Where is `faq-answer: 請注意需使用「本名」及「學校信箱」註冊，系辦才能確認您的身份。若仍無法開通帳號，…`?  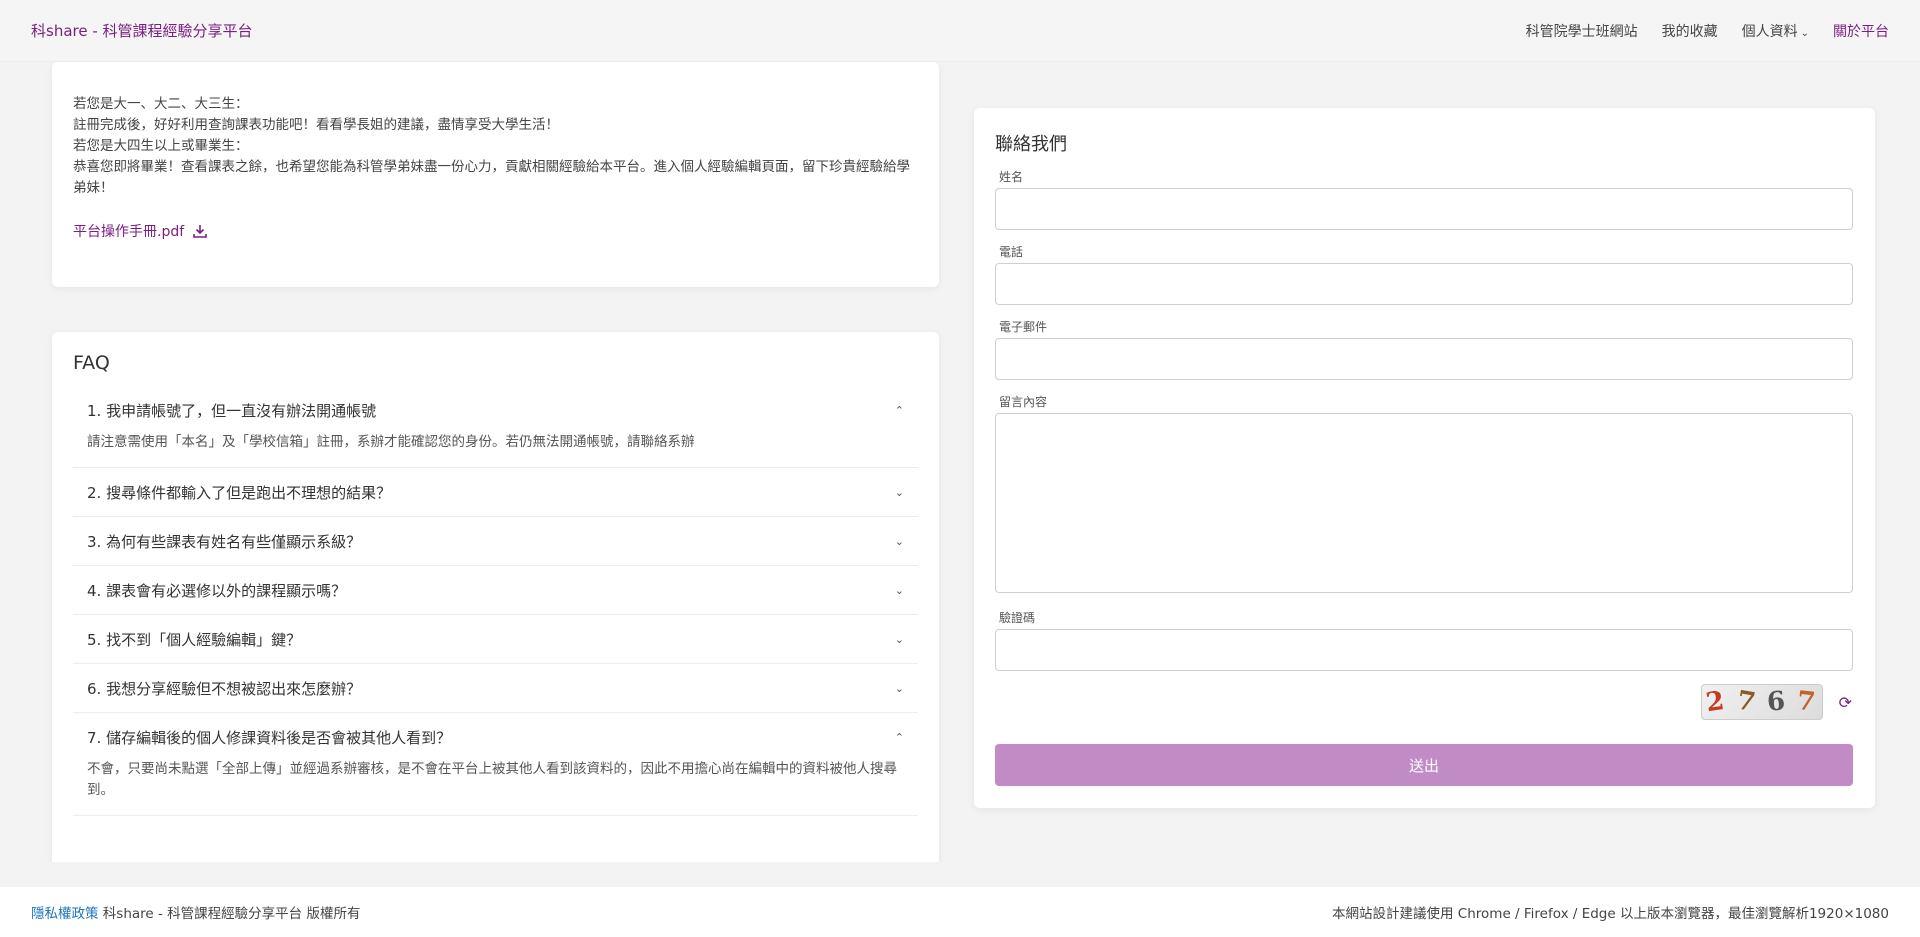 faq-answer: 請注意需使用「本名」及「學校信箱」註冊，系辦才能確認您的身份。若仍無法開通帳號，… is located at coordinates (391, 442).